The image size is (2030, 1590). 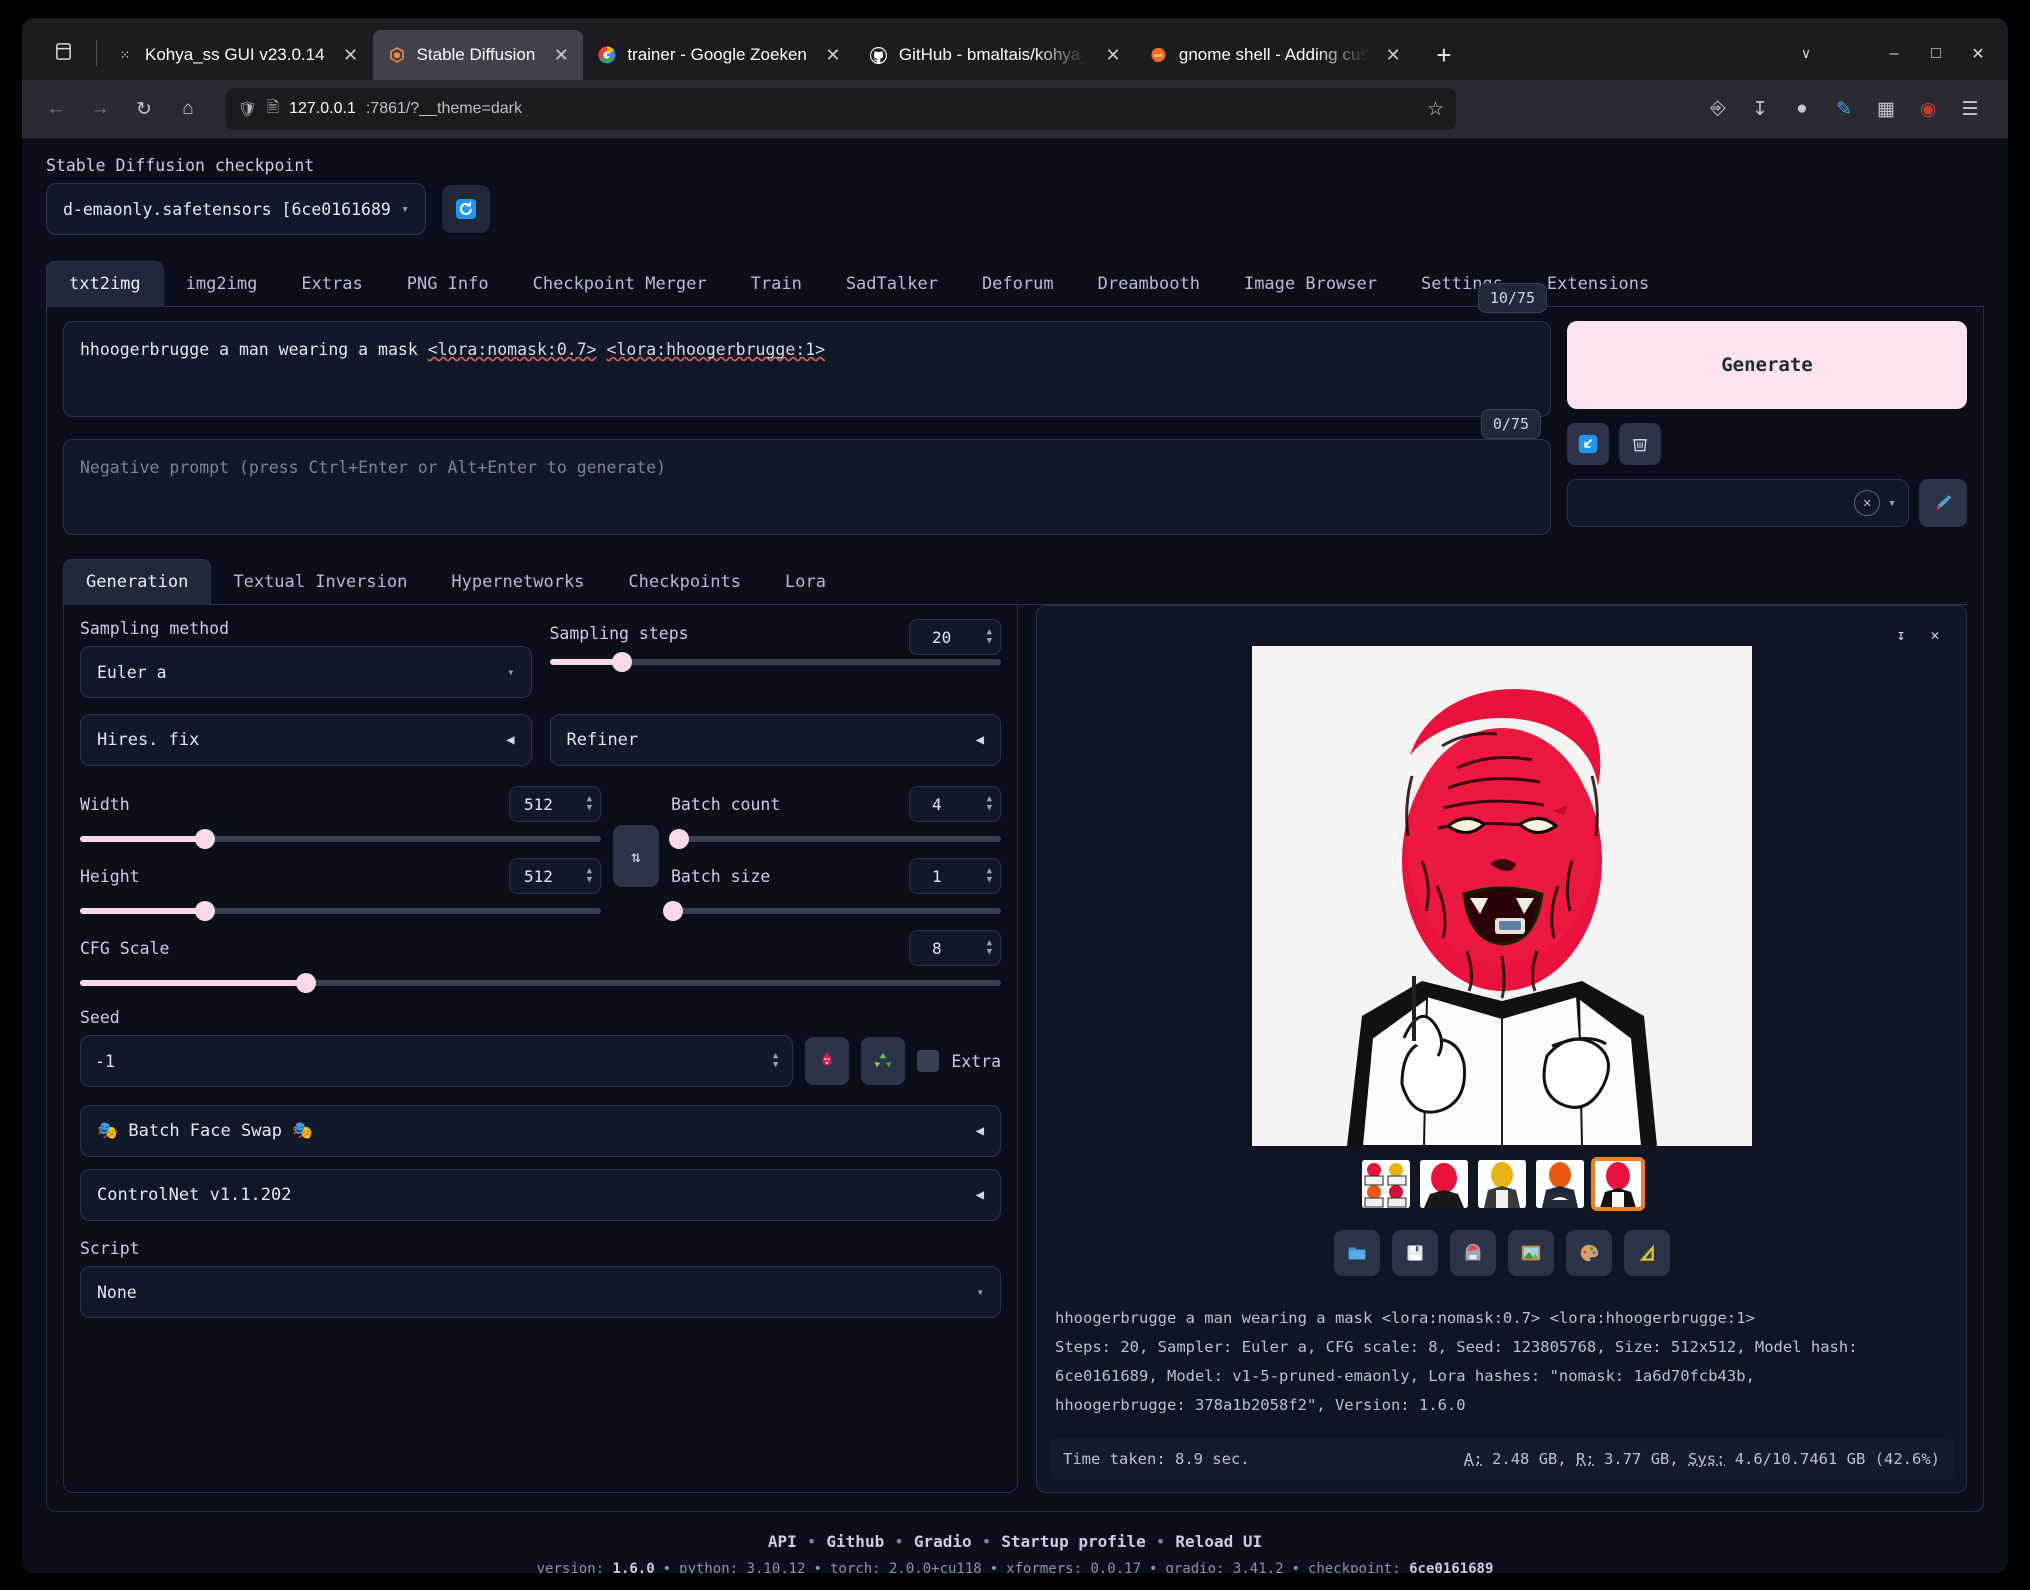 What do you see at coordinates (684, 582) in the screenshot?
I see `tab-checkpoints: Checkpoints` at bounding box center [684, 582].